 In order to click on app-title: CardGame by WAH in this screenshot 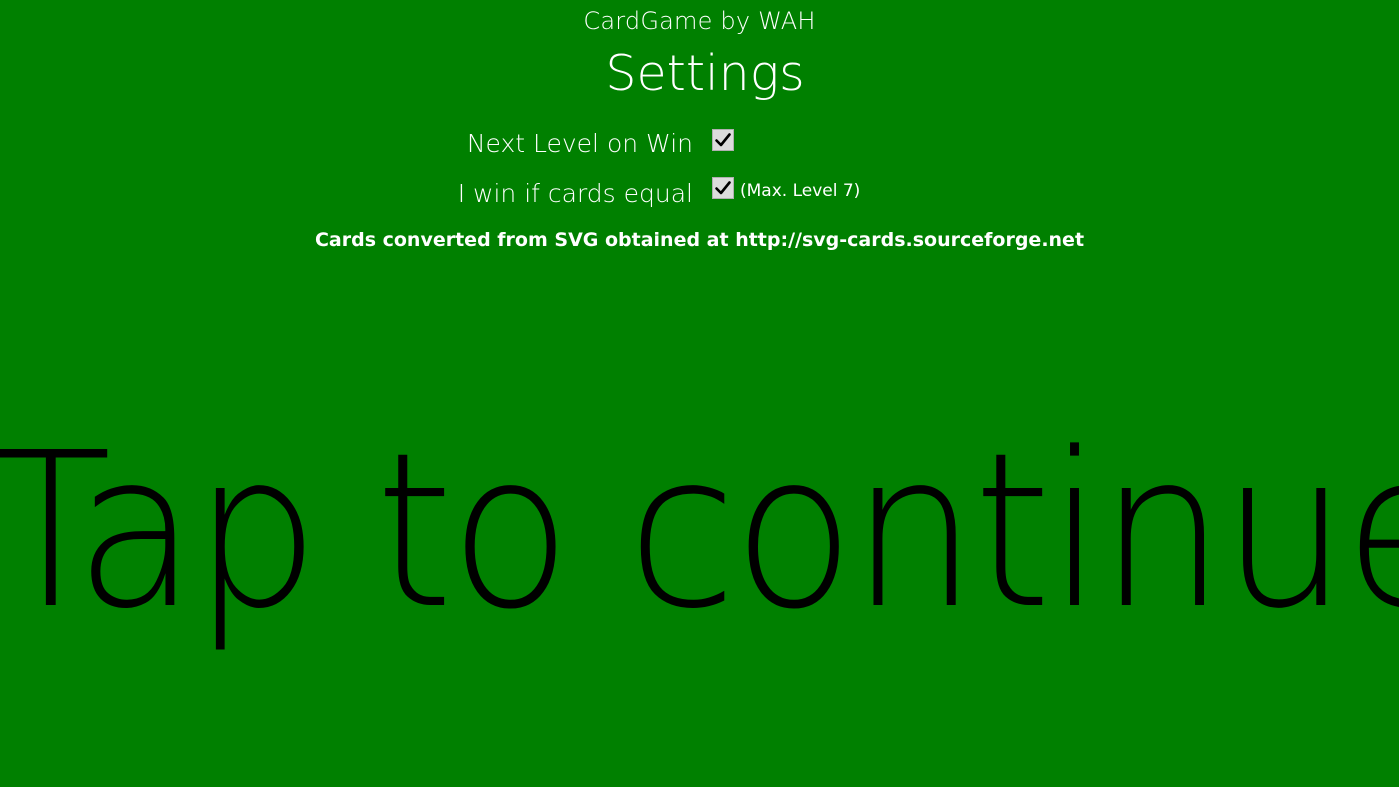, I will do `click(699, 21)`.